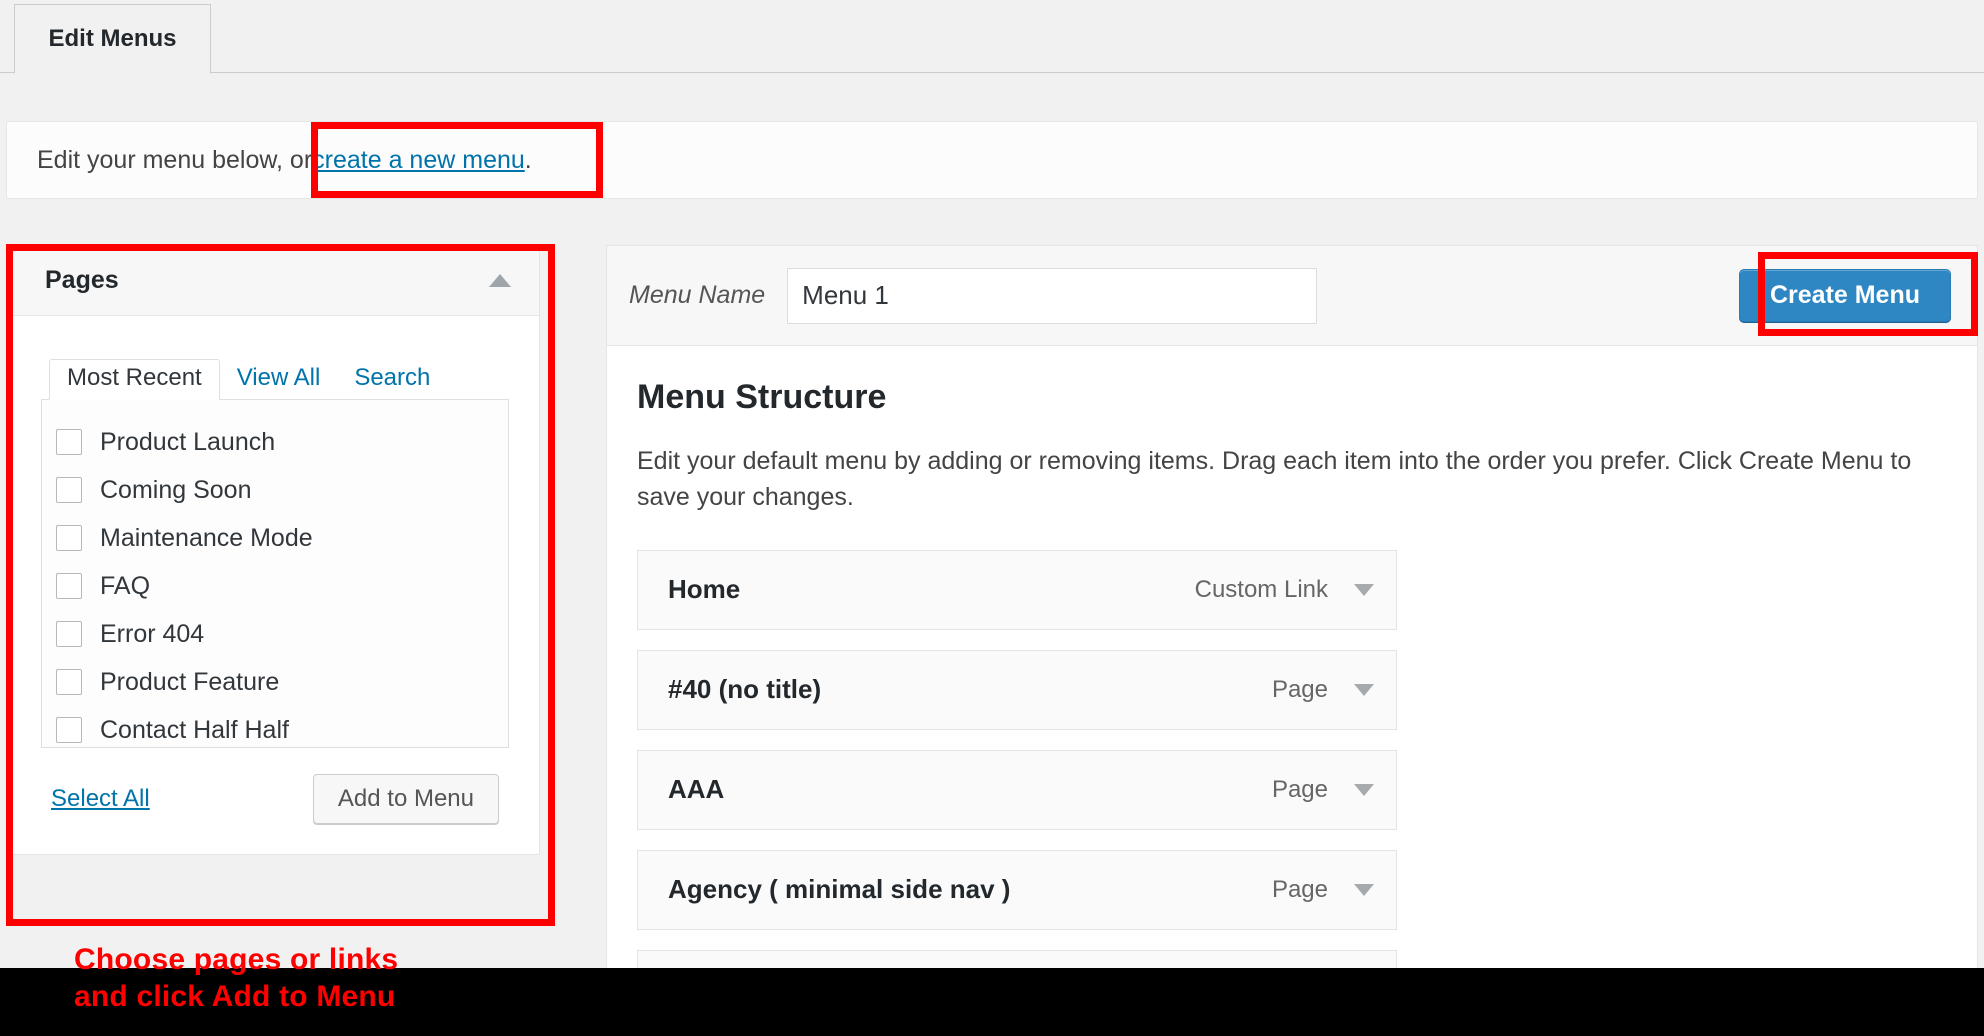 This screenshot has height=1036, width=1984. Describe the element at coordinates (839, 889) in the screenshot. I see `menu-item-title: Agency ( minimal side nav )` at that location.